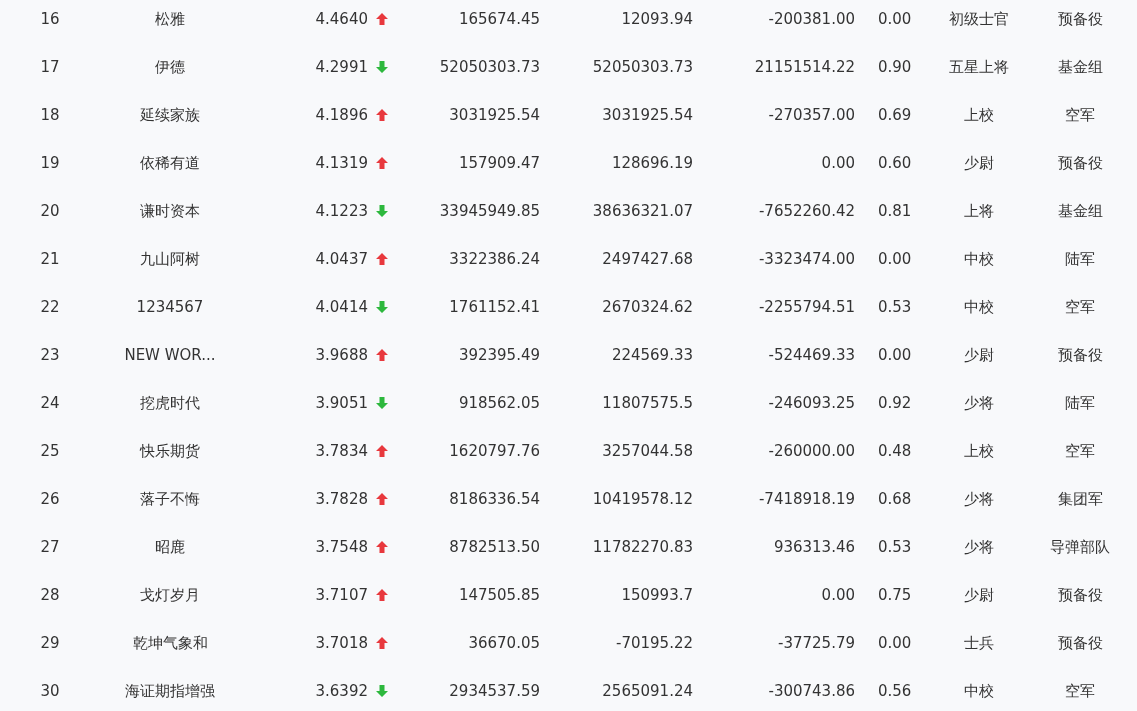 This screenshot has height=711, width=1137. I want to click on rank-cell-text: 25, so click(50, 451).